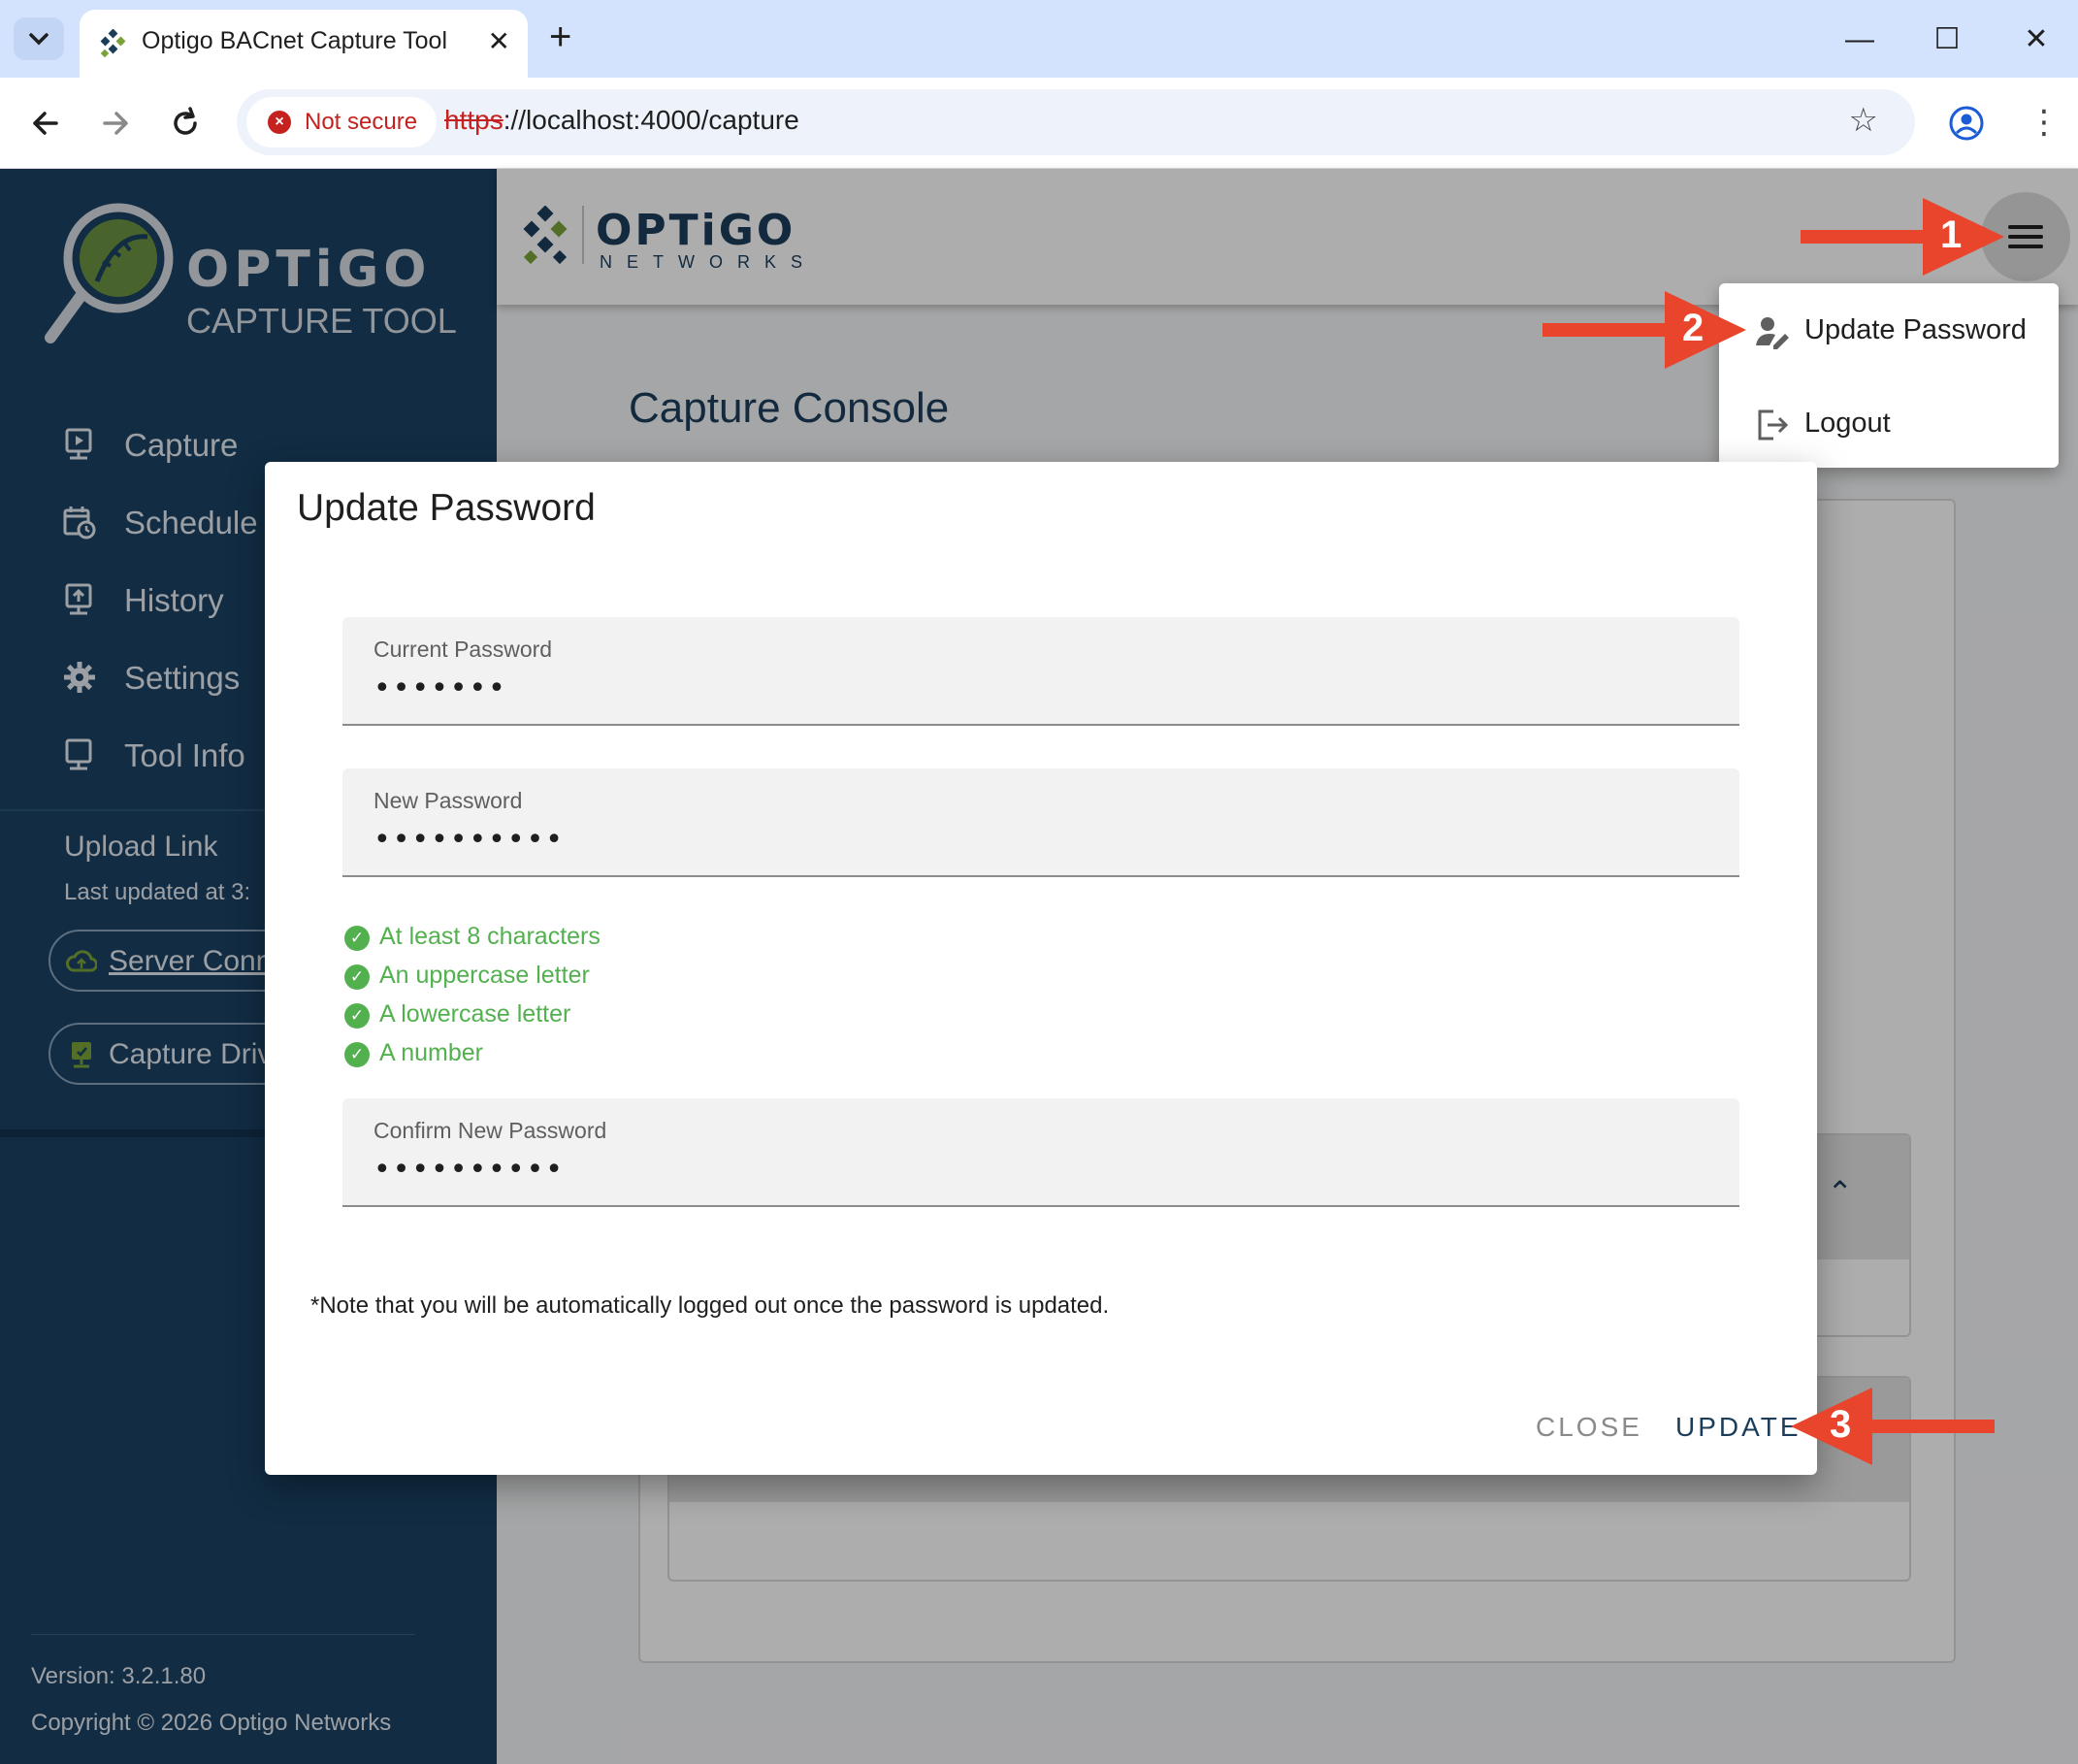  I want to click on annotation-arrow-2: 2, so click(1644, 330).